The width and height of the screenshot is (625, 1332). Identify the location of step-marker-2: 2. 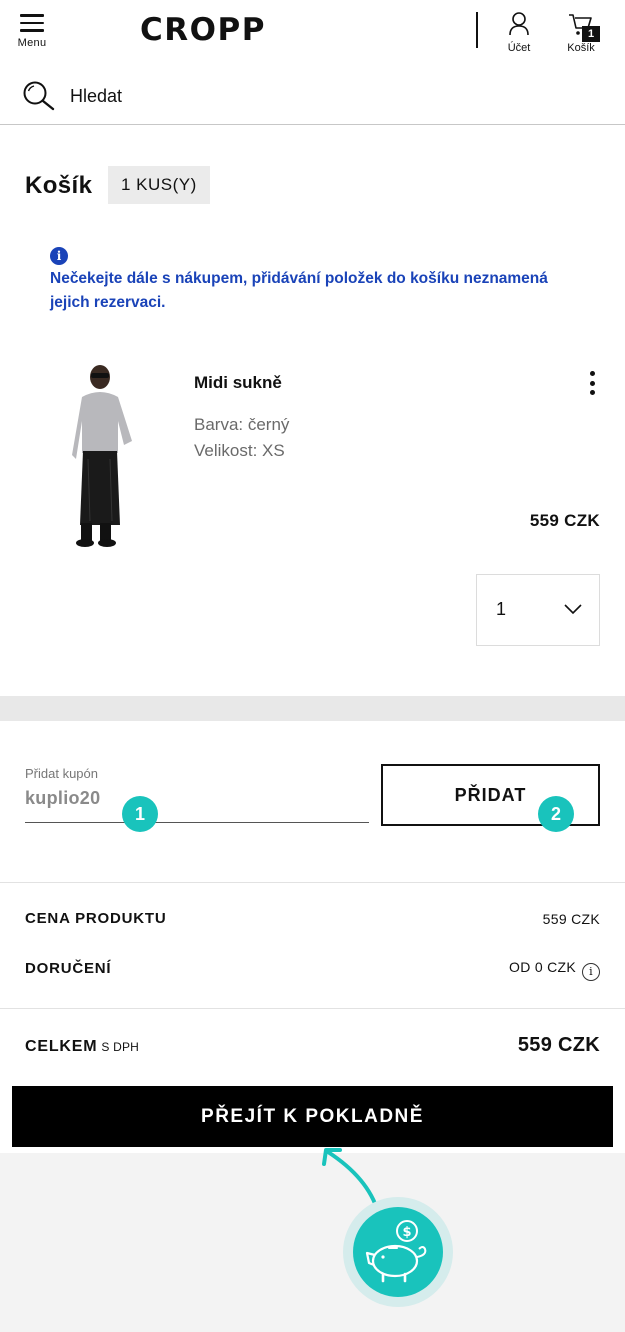
(556, 814).